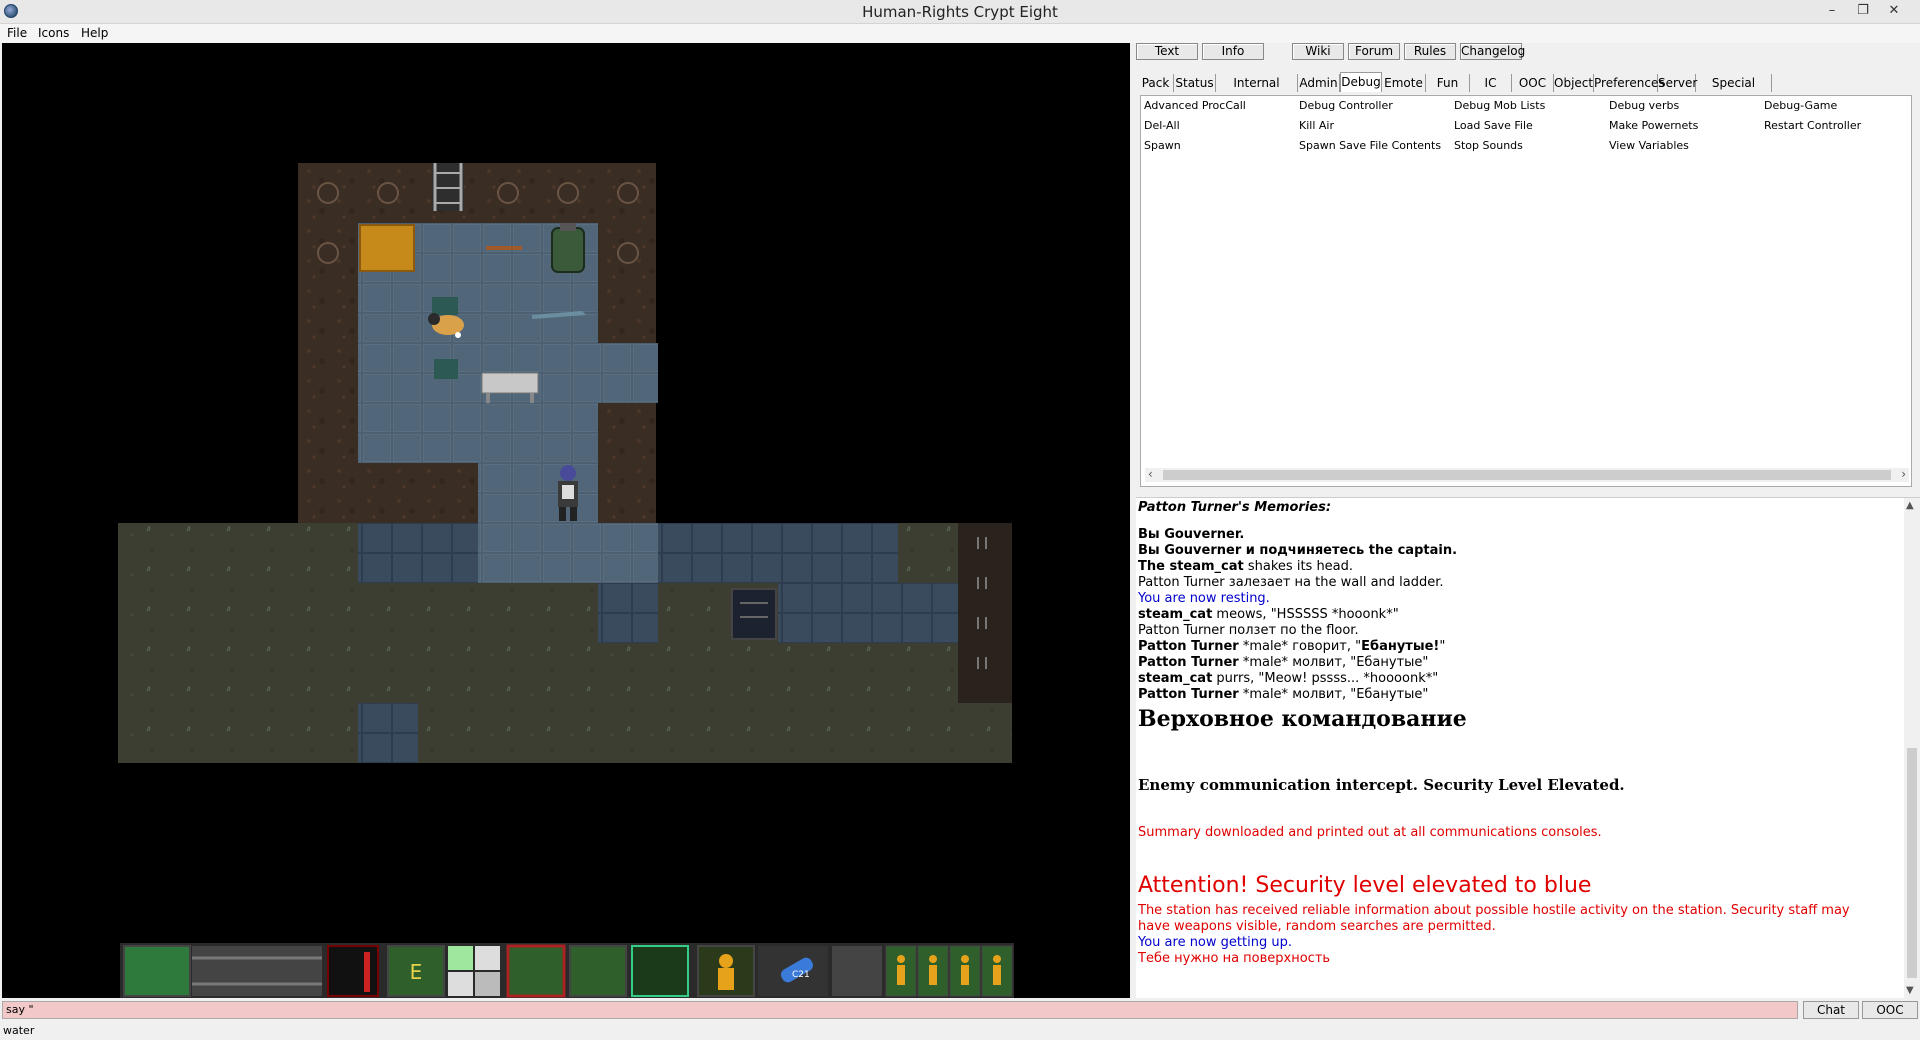 The width and height of the screenshot is (1920, 1040). I want to click on verb-debug-verbs: Debug verbs, so click(1644, 105).